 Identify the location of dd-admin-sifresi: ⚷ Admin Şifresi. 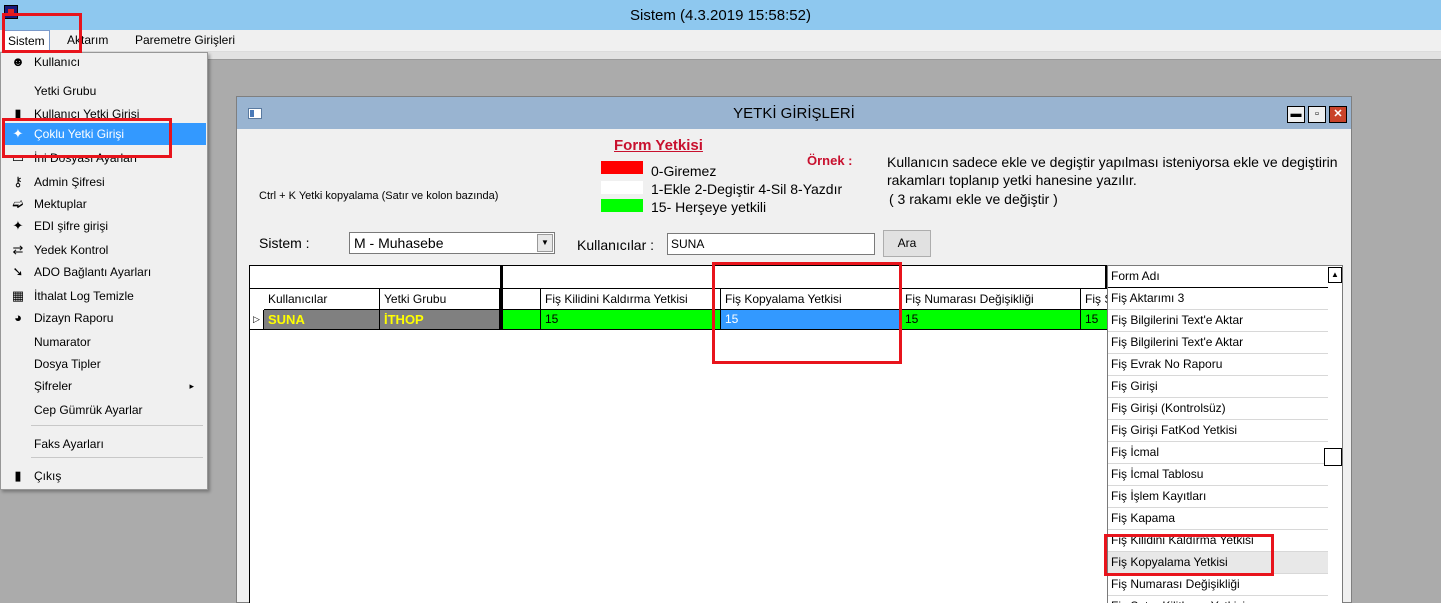
(104, 182).